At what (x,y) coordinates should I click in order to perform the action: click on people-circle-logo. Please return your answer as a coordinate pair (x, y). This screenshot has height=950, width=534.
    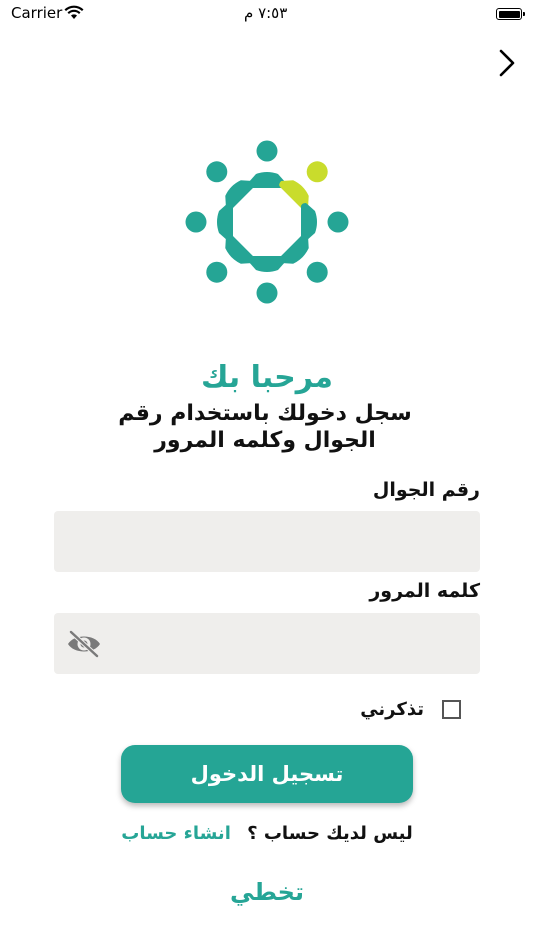
    Looking at the image, I should click on (267, 222).